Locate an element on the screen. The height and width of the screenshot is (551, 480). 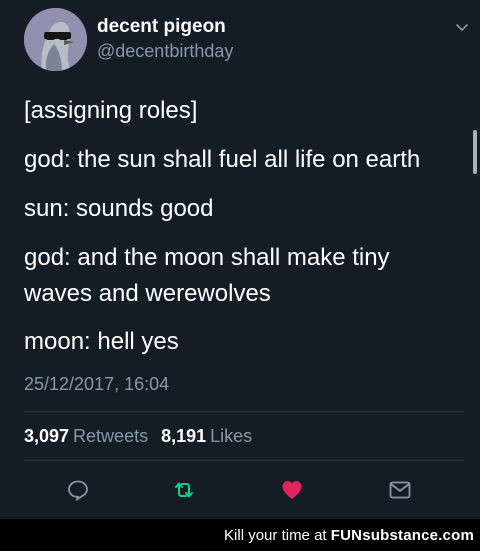
watermark-brand: FUNsubstance.com is located at coordinates (402, 535).